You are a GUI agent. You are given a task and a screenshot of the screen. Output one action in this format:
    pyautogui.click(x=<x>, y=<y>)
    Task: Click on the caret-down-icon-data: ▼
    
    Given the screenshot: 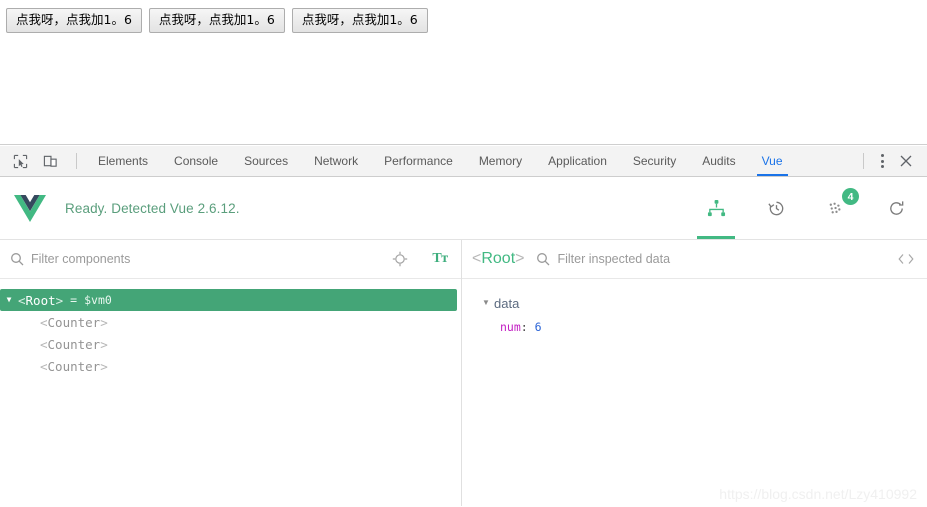 What is the action you would take?
    pyautogui.click(x=486, y=303)
    